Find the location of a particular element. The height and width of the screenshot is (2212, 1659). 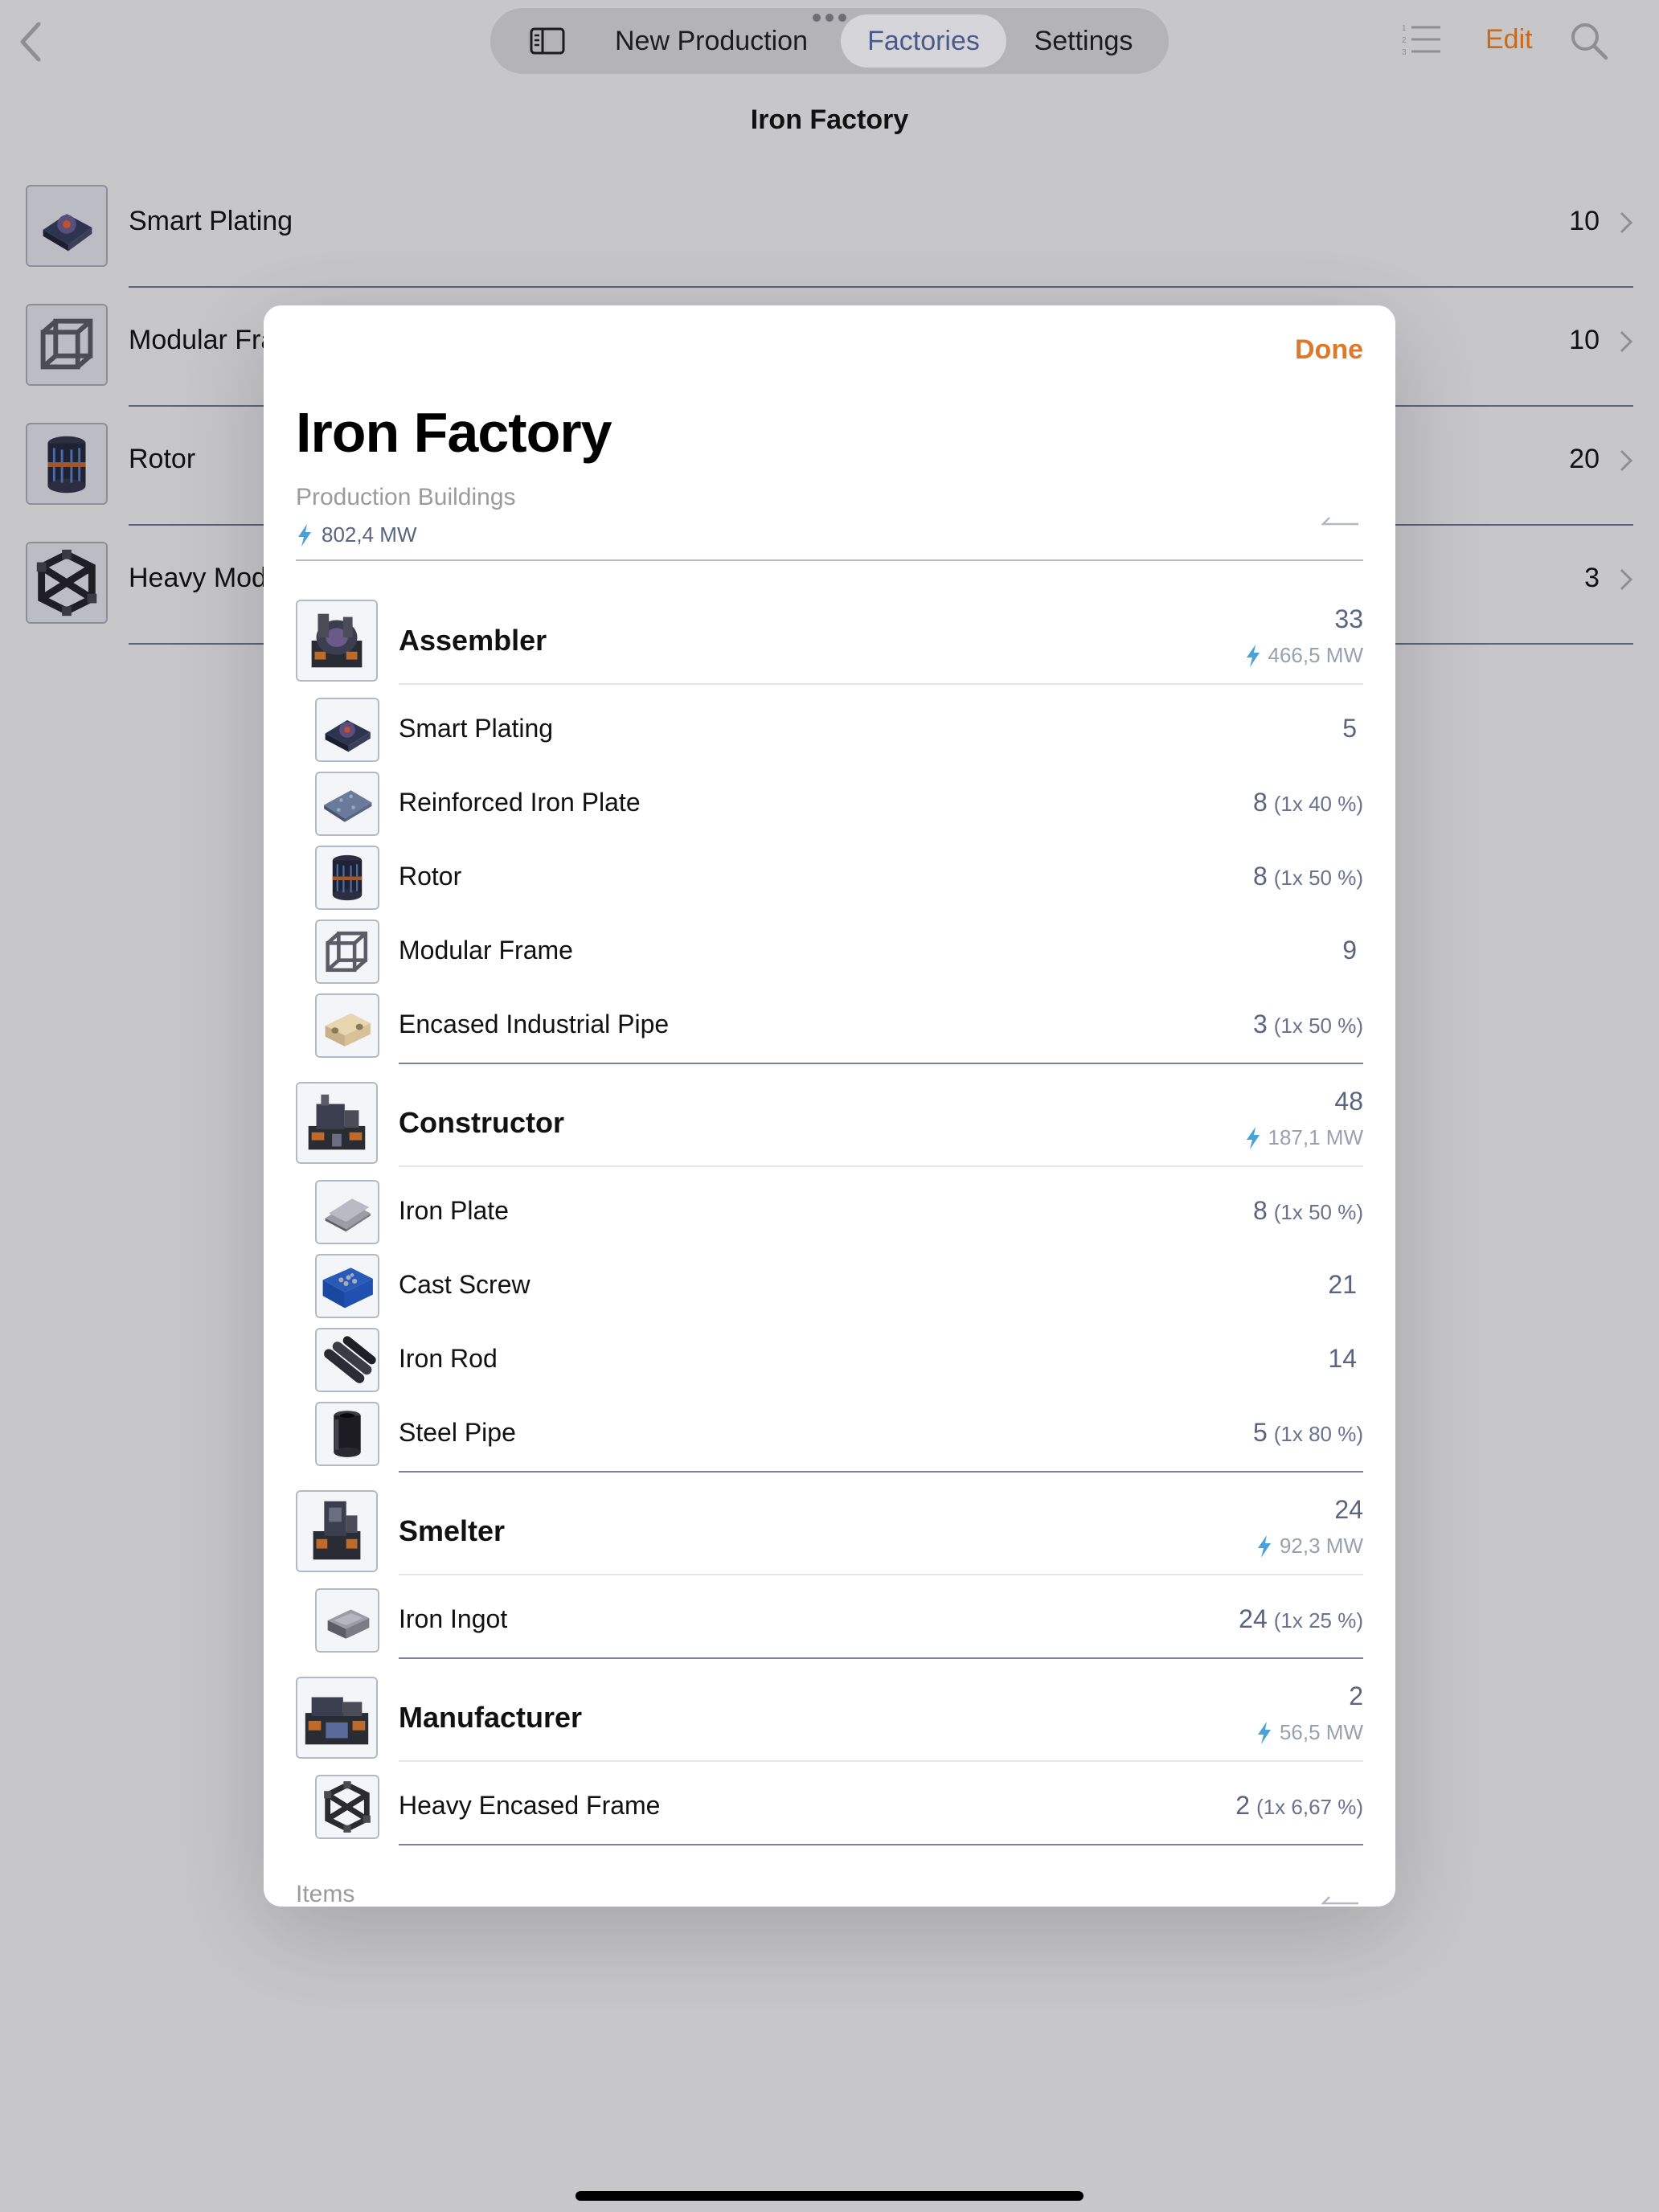

item-value: 21 is located at coordinates (1345, 1285).